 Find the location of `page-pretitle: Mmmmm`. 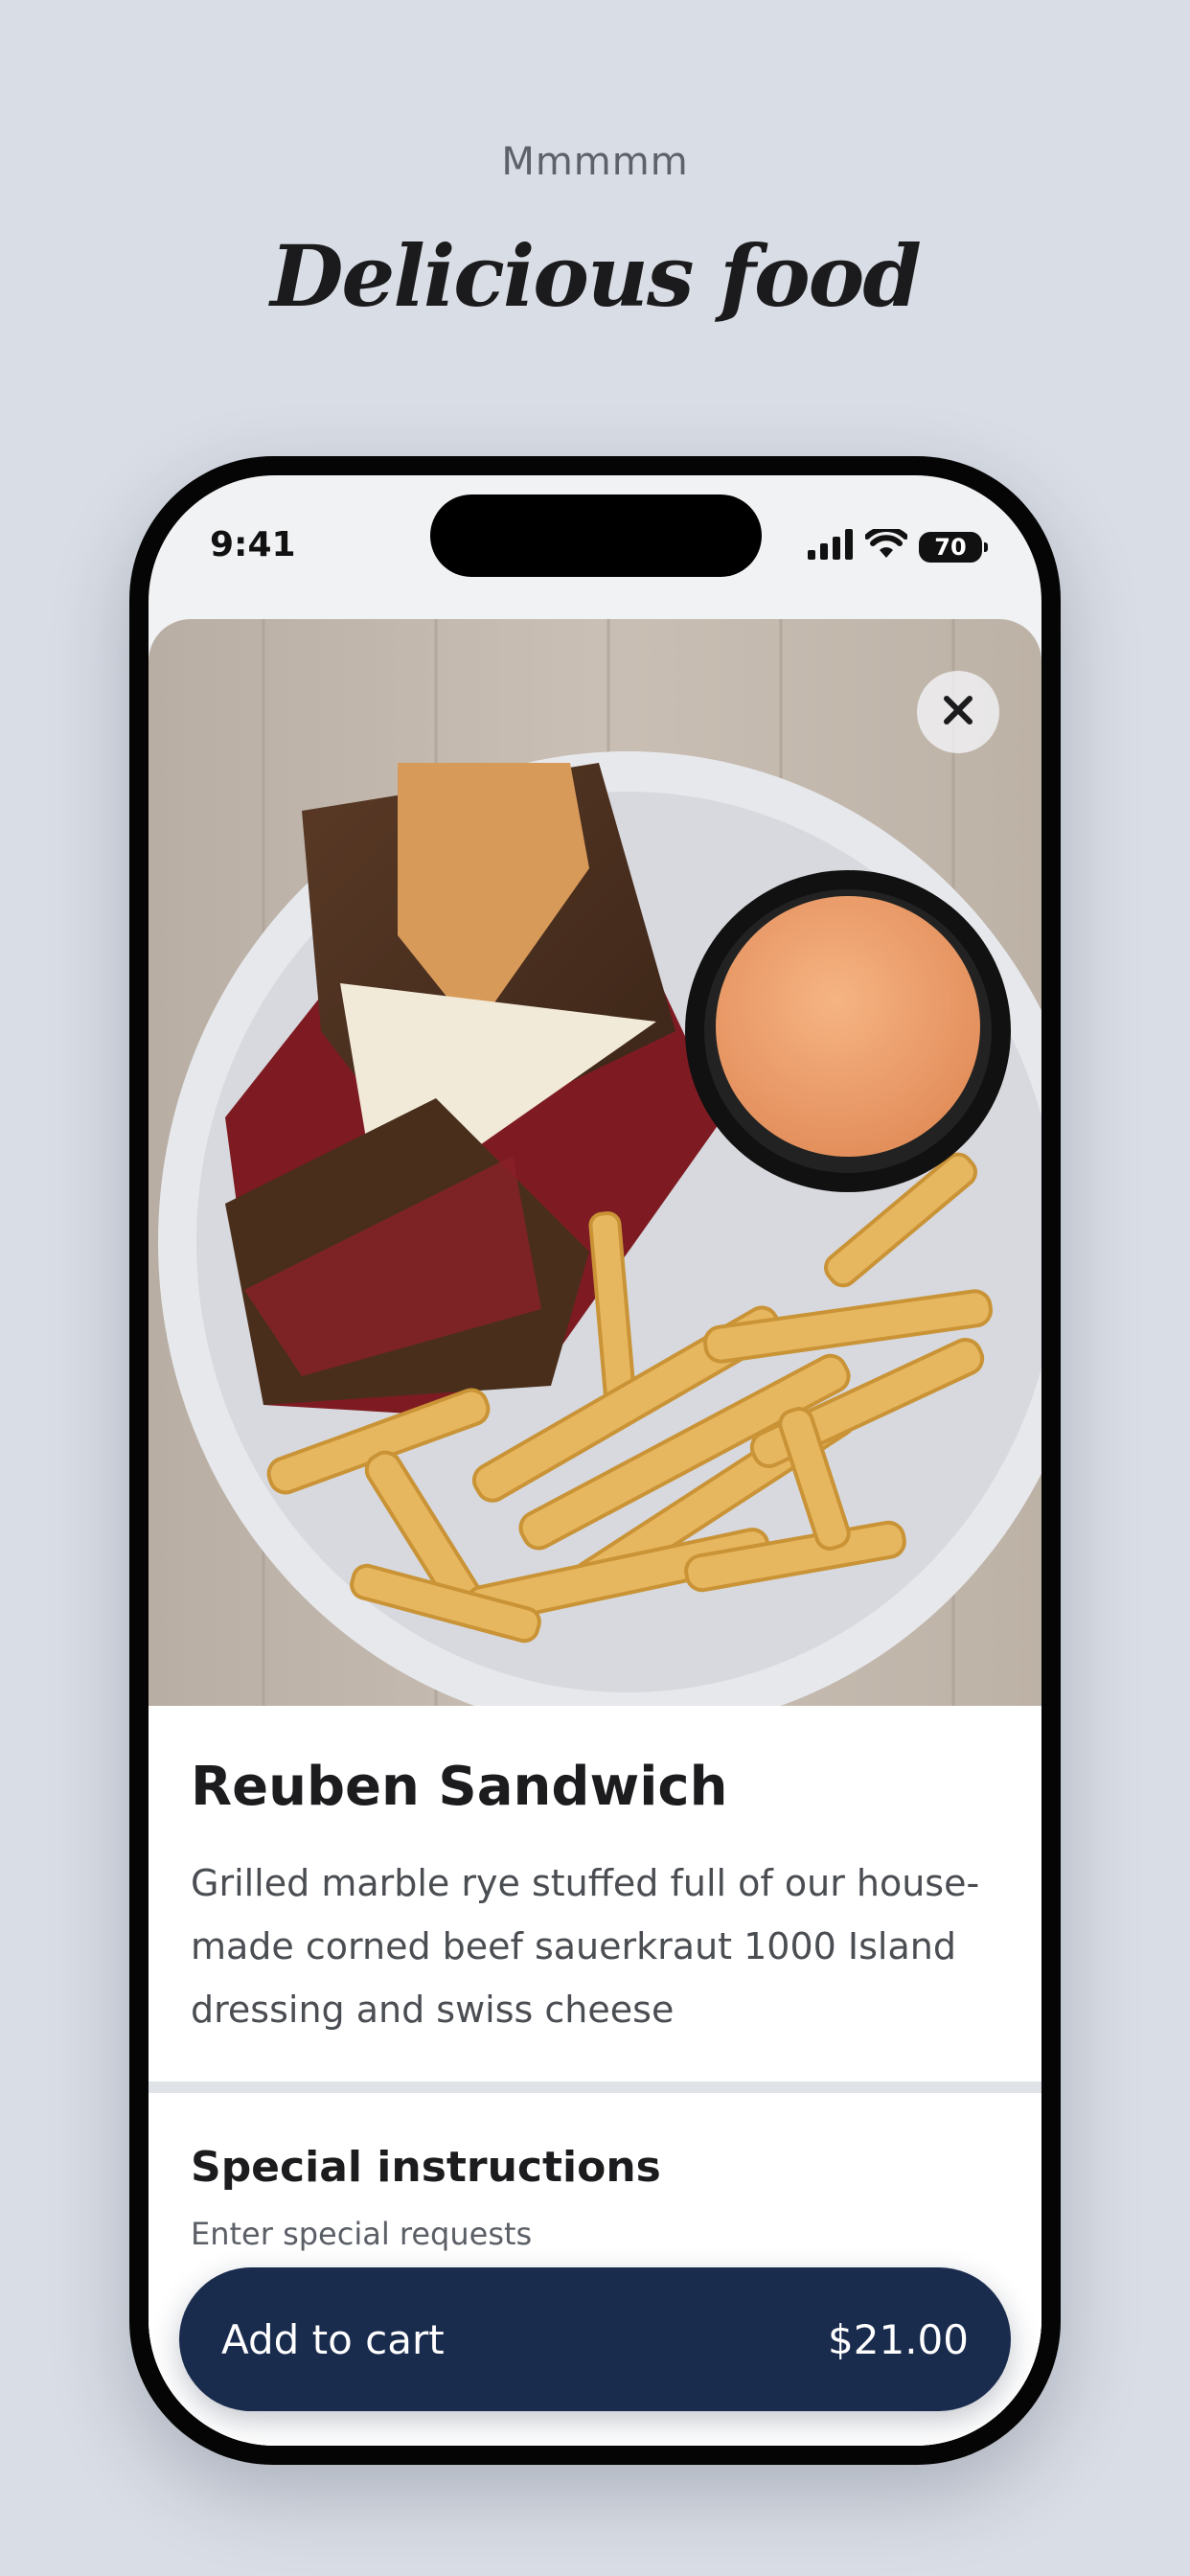

page-pretitle: Mmmmm is located at coordinates (595, 162).